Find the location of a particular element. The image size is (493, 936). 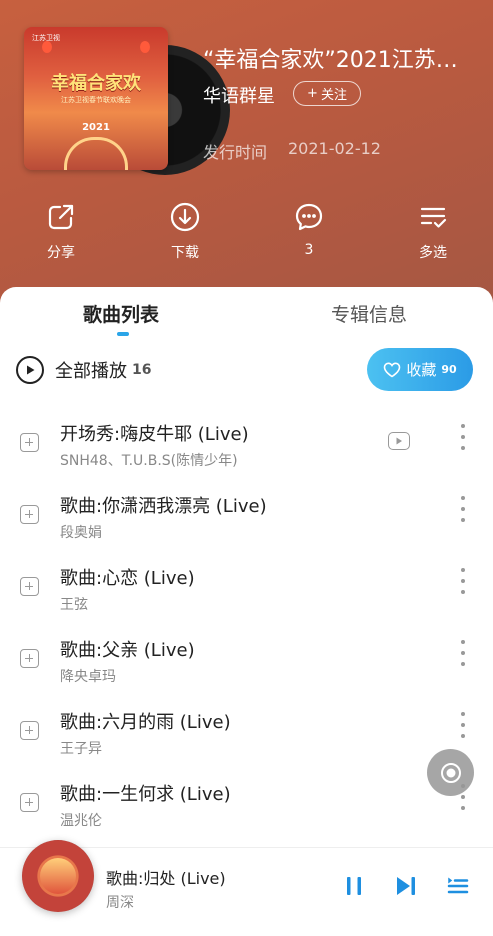

song-row: 歌曲:一生何求 (Live) 温兆伦 is located at coordinates (246, 812).